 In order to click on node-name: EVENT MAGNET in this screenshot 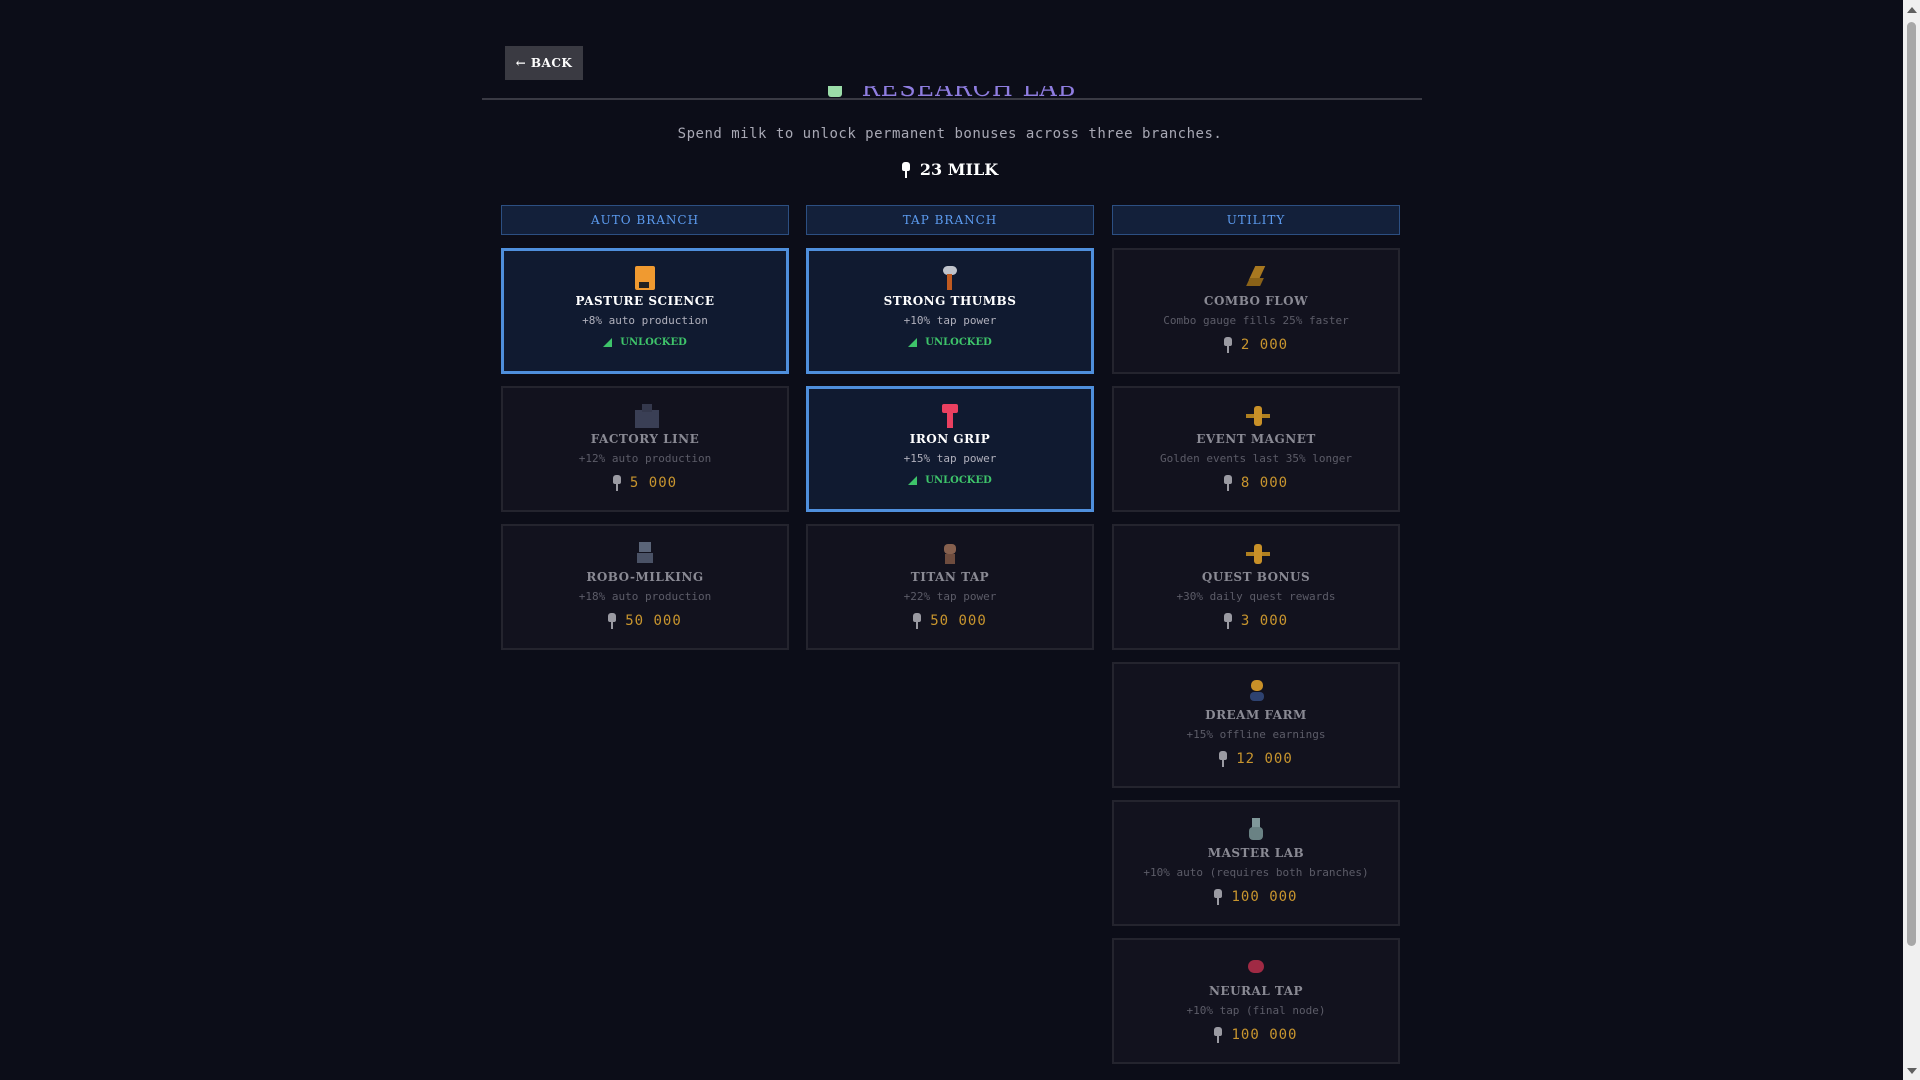, I will do `click(1256, 439)`.